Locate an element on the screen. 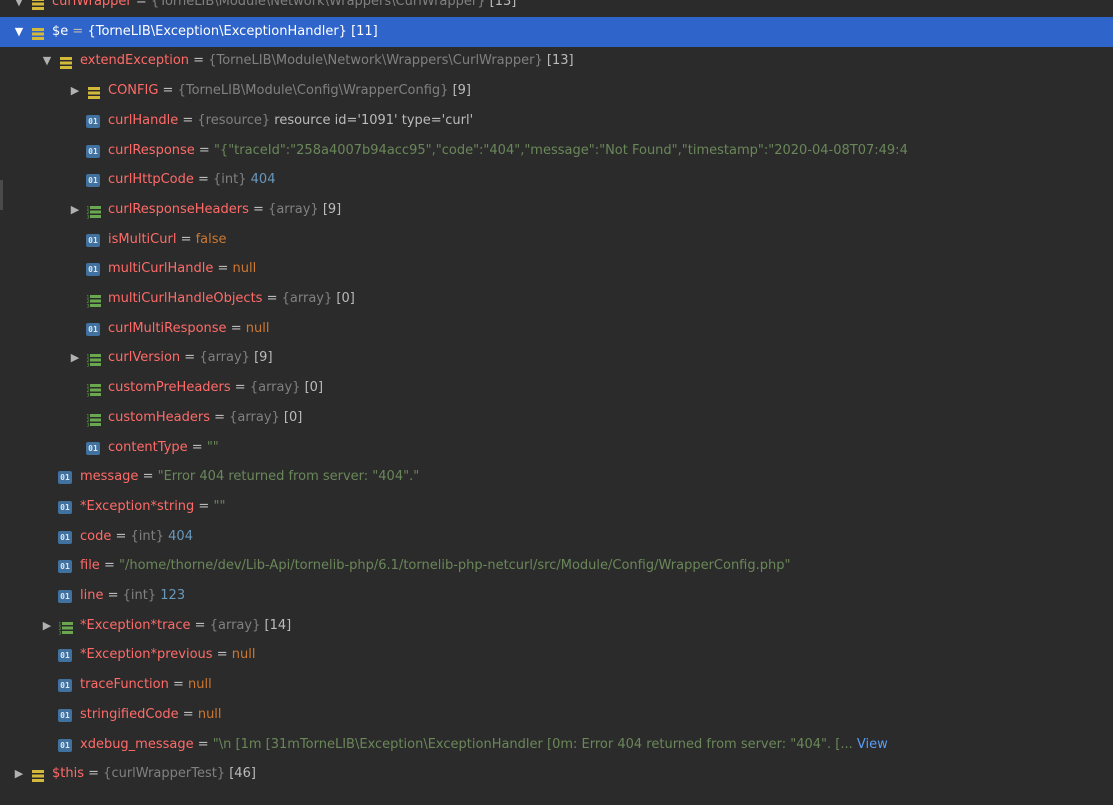 Image resolution: width=1113 pixels, height=805 pixels. variable-extra: resource id='1091' type='curl' is located at coordinates (372, 120).